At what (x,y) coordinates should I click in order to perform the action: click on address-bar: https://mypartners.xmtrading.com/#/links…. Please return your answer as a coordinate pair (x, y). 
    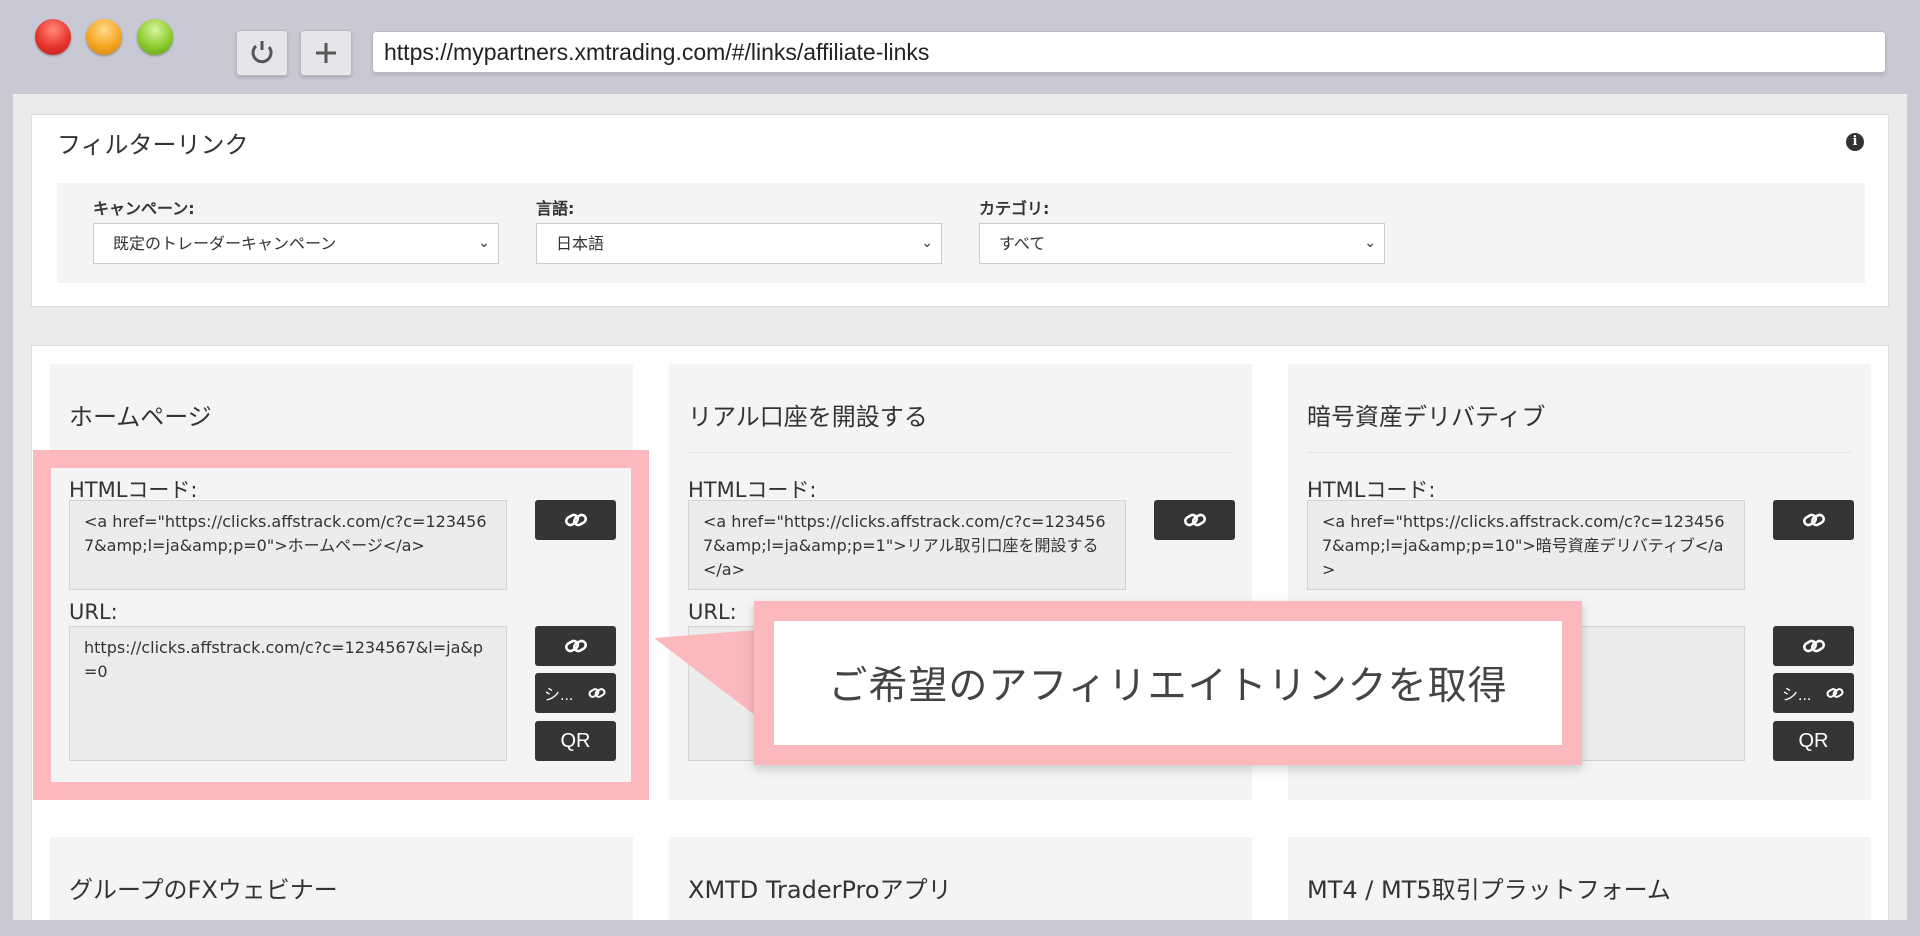
    Looking at the image, I should click on (1129, 52).